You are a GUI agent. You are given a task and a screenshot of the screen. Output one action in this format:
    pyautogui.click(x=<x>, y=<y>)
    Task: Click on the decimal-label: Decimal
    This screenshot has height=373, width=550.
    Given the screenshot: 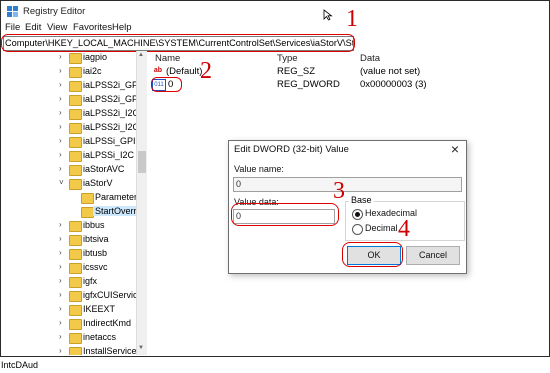 What is the action you would take?
    pyautogui.click(x=381, y=228)
    